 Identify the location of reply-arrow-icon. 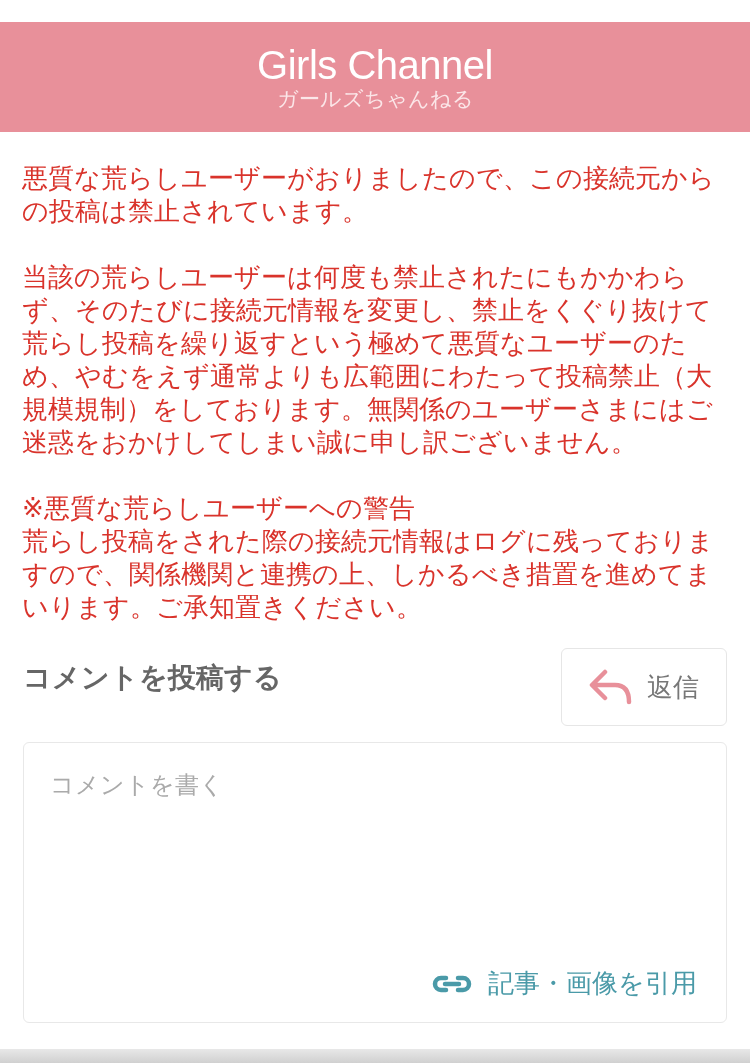
(611, 687).